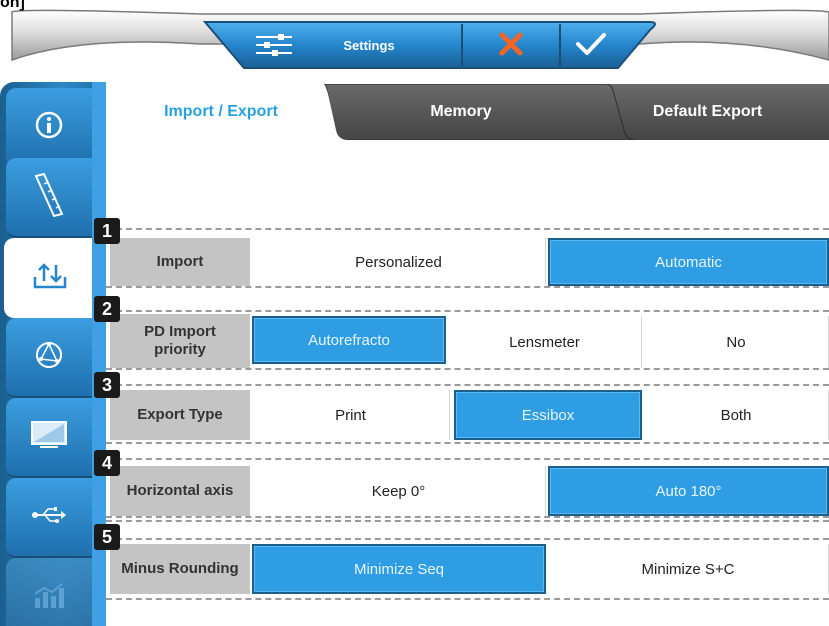  I want to click on rounding-option-minimize-sc: Minimize S+C, so click(688, 569).